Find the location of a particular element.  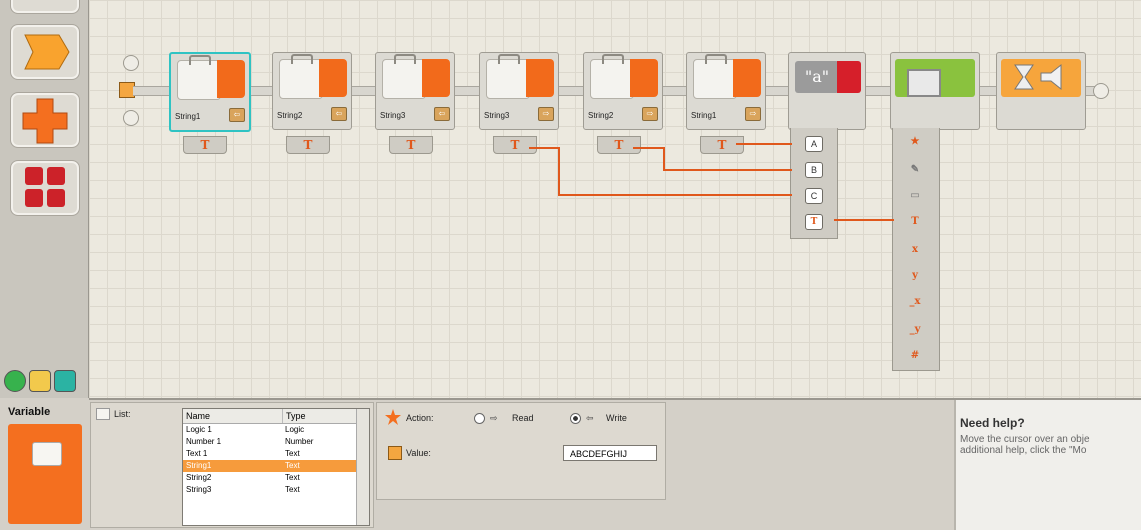

wire-string3-to-c is located at coordinates (660, 171).